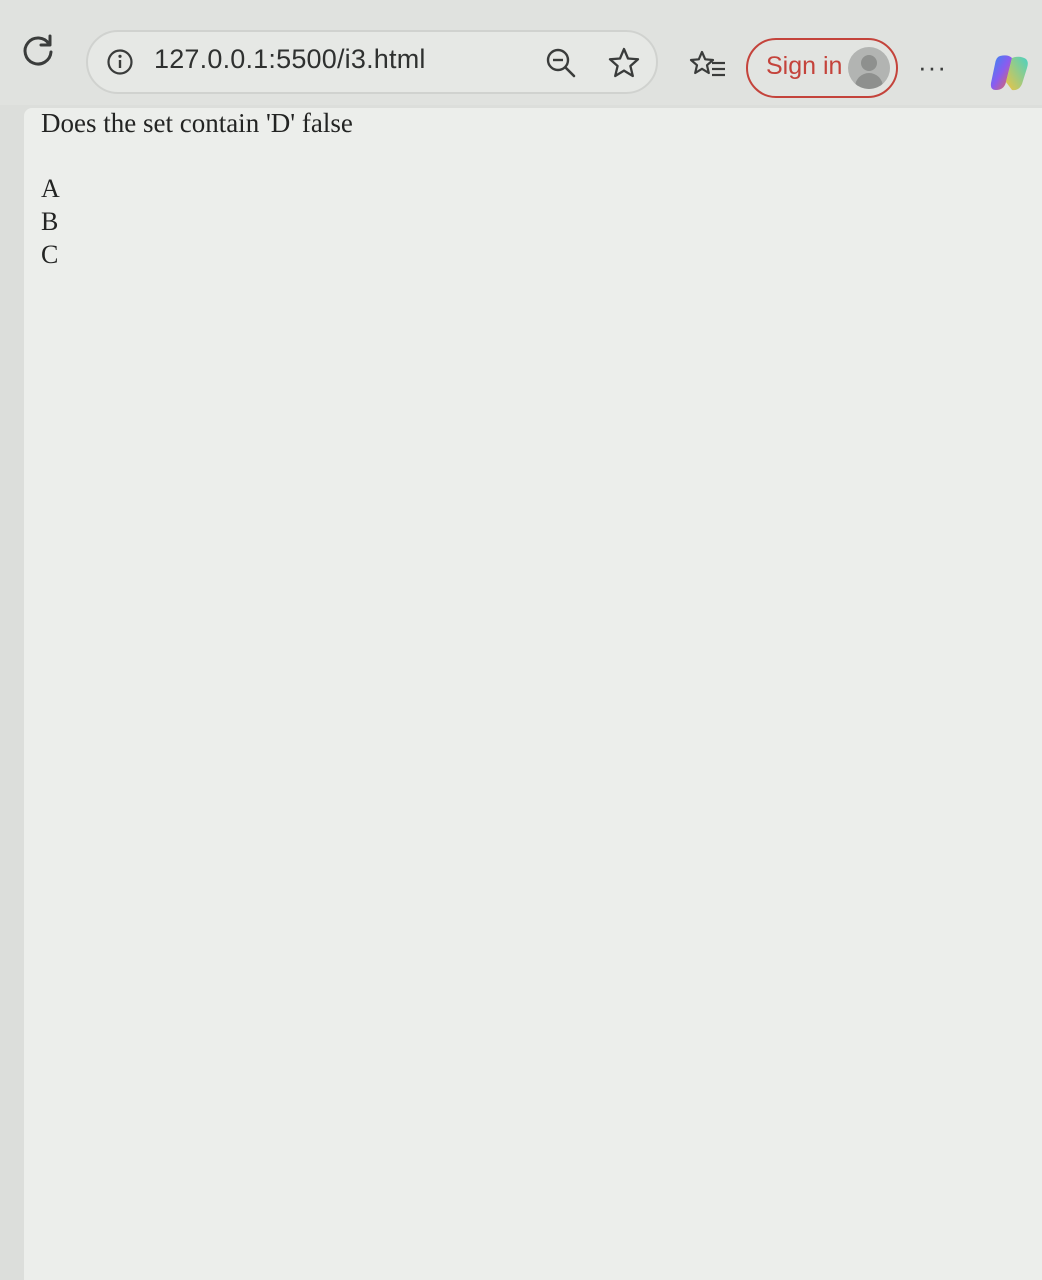  I want to click on list-item: A, so click(50, 188).